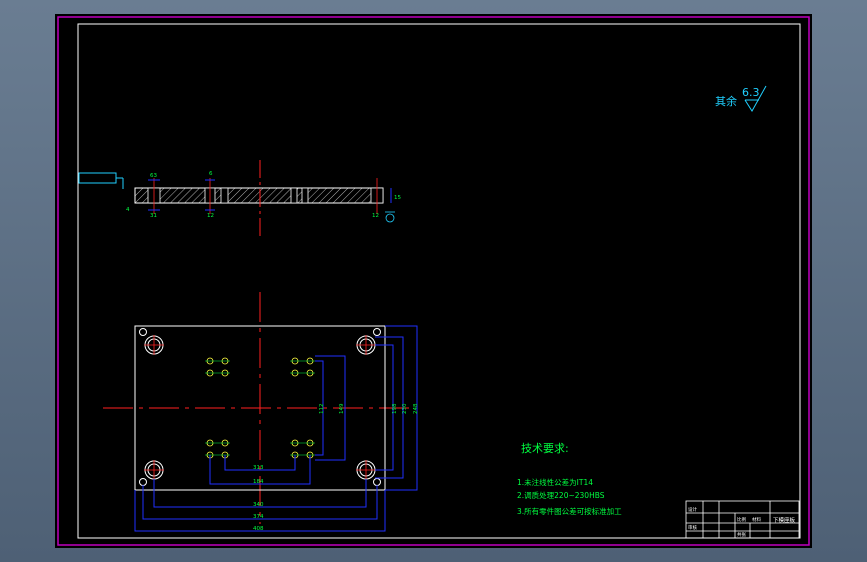 The width and height of the screenshot is (867, 562). I want to click on dim-inner-h1: 112, so click(322, 409).